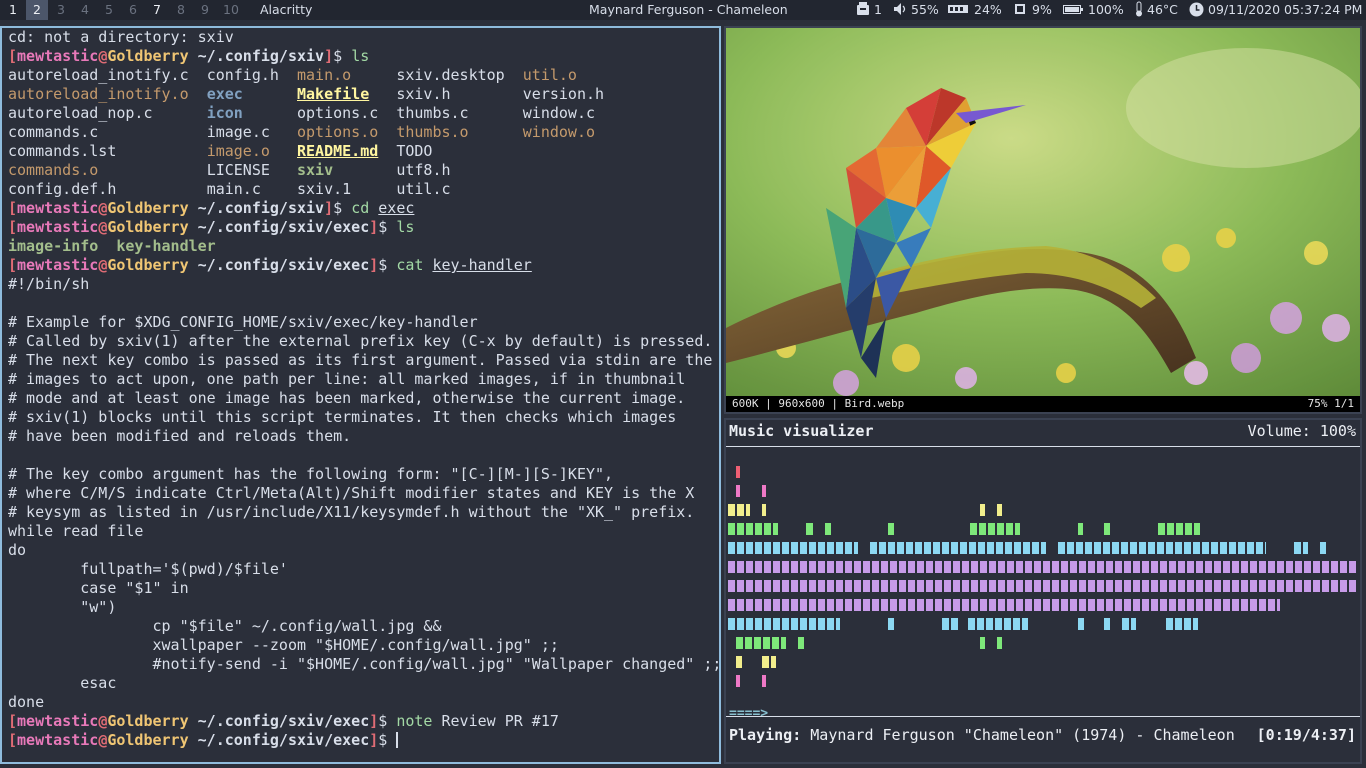 The image size is (1366, 768). I want to click on ls-row: image-info key-handler, so click(363, 246).